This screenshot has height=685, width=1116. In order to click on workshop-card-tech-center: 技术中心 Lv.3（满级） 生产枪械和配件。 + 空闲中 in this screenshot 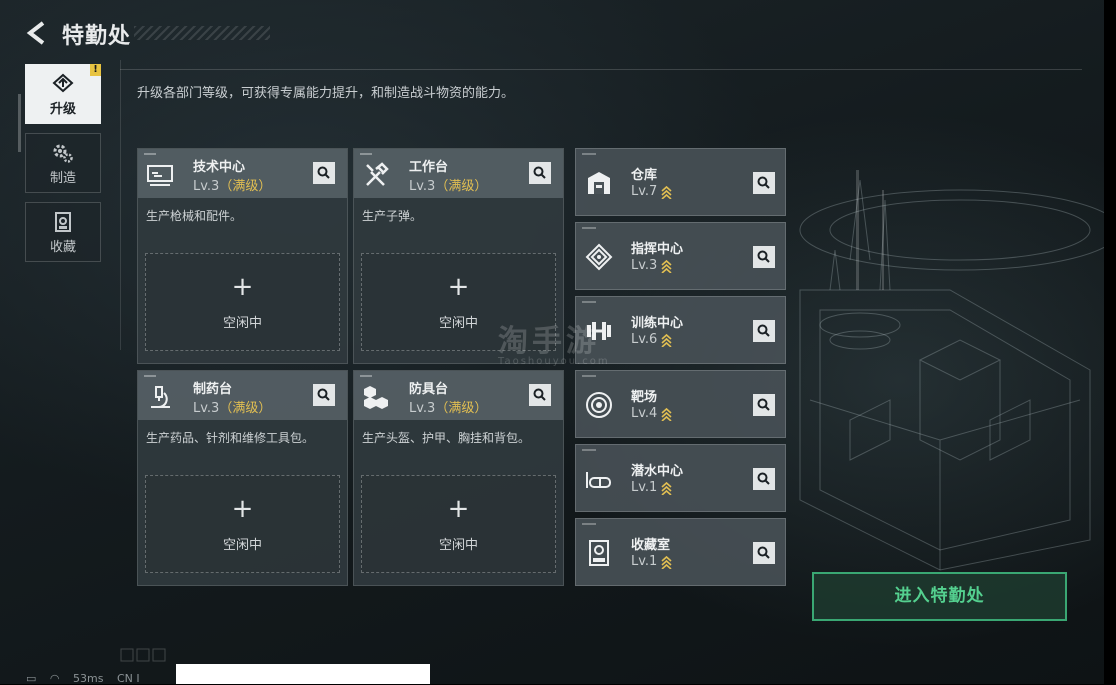, I will do `click(242, 256)`.